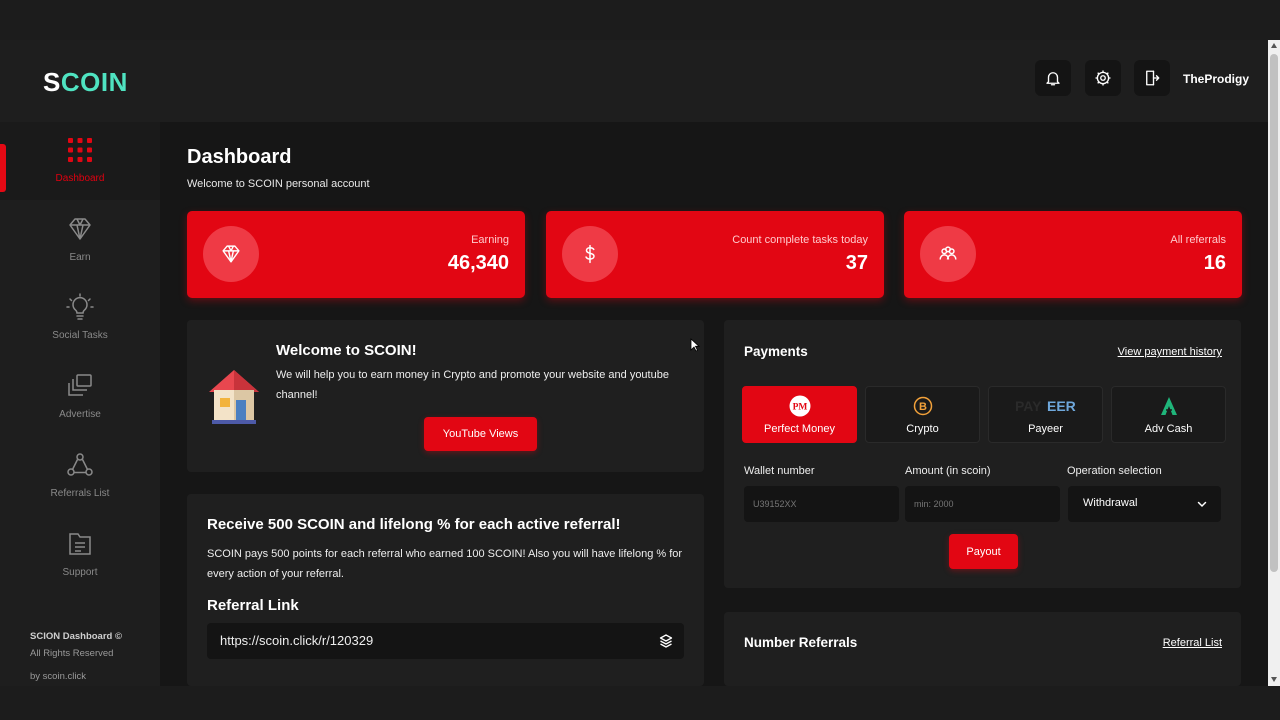 Image resolution: width=1280 pixels, height=720 pixels. Describe the element at coordinates (948, 471) in the screenshot. I see `amount-label: Amount (in scoin)` at that location.